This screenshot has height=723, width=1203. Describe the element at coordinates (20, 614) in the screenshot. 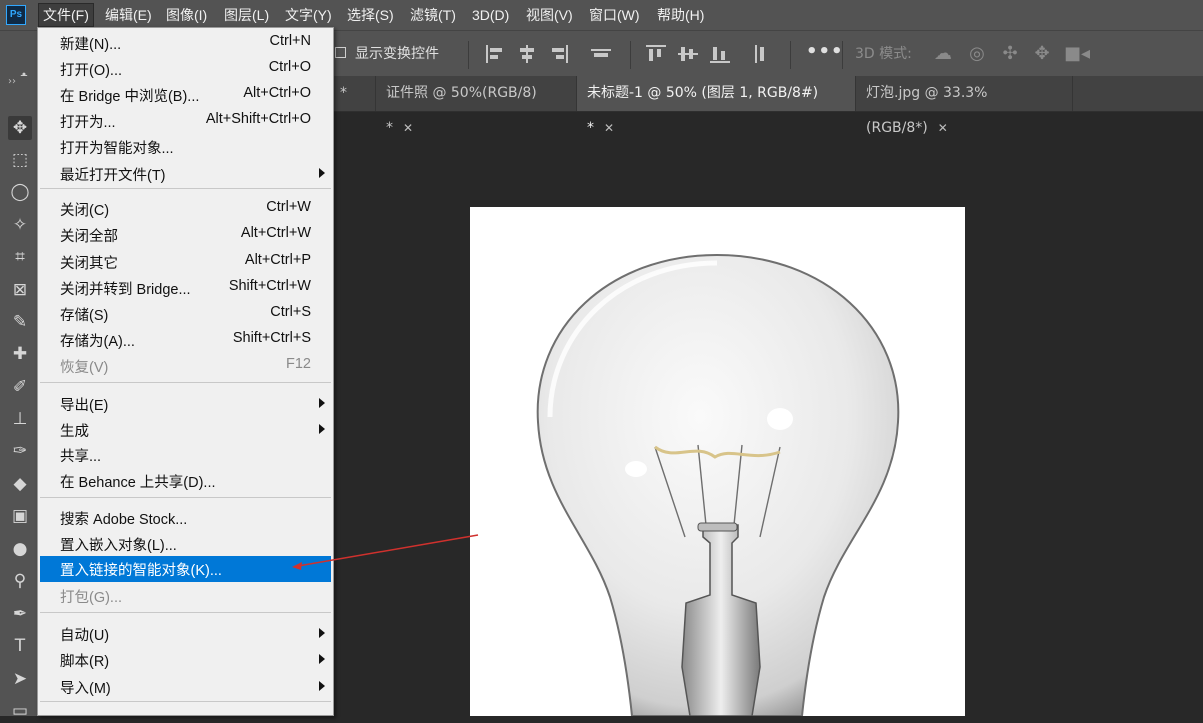

I see `pen-tool-icon: ✒` at that location.